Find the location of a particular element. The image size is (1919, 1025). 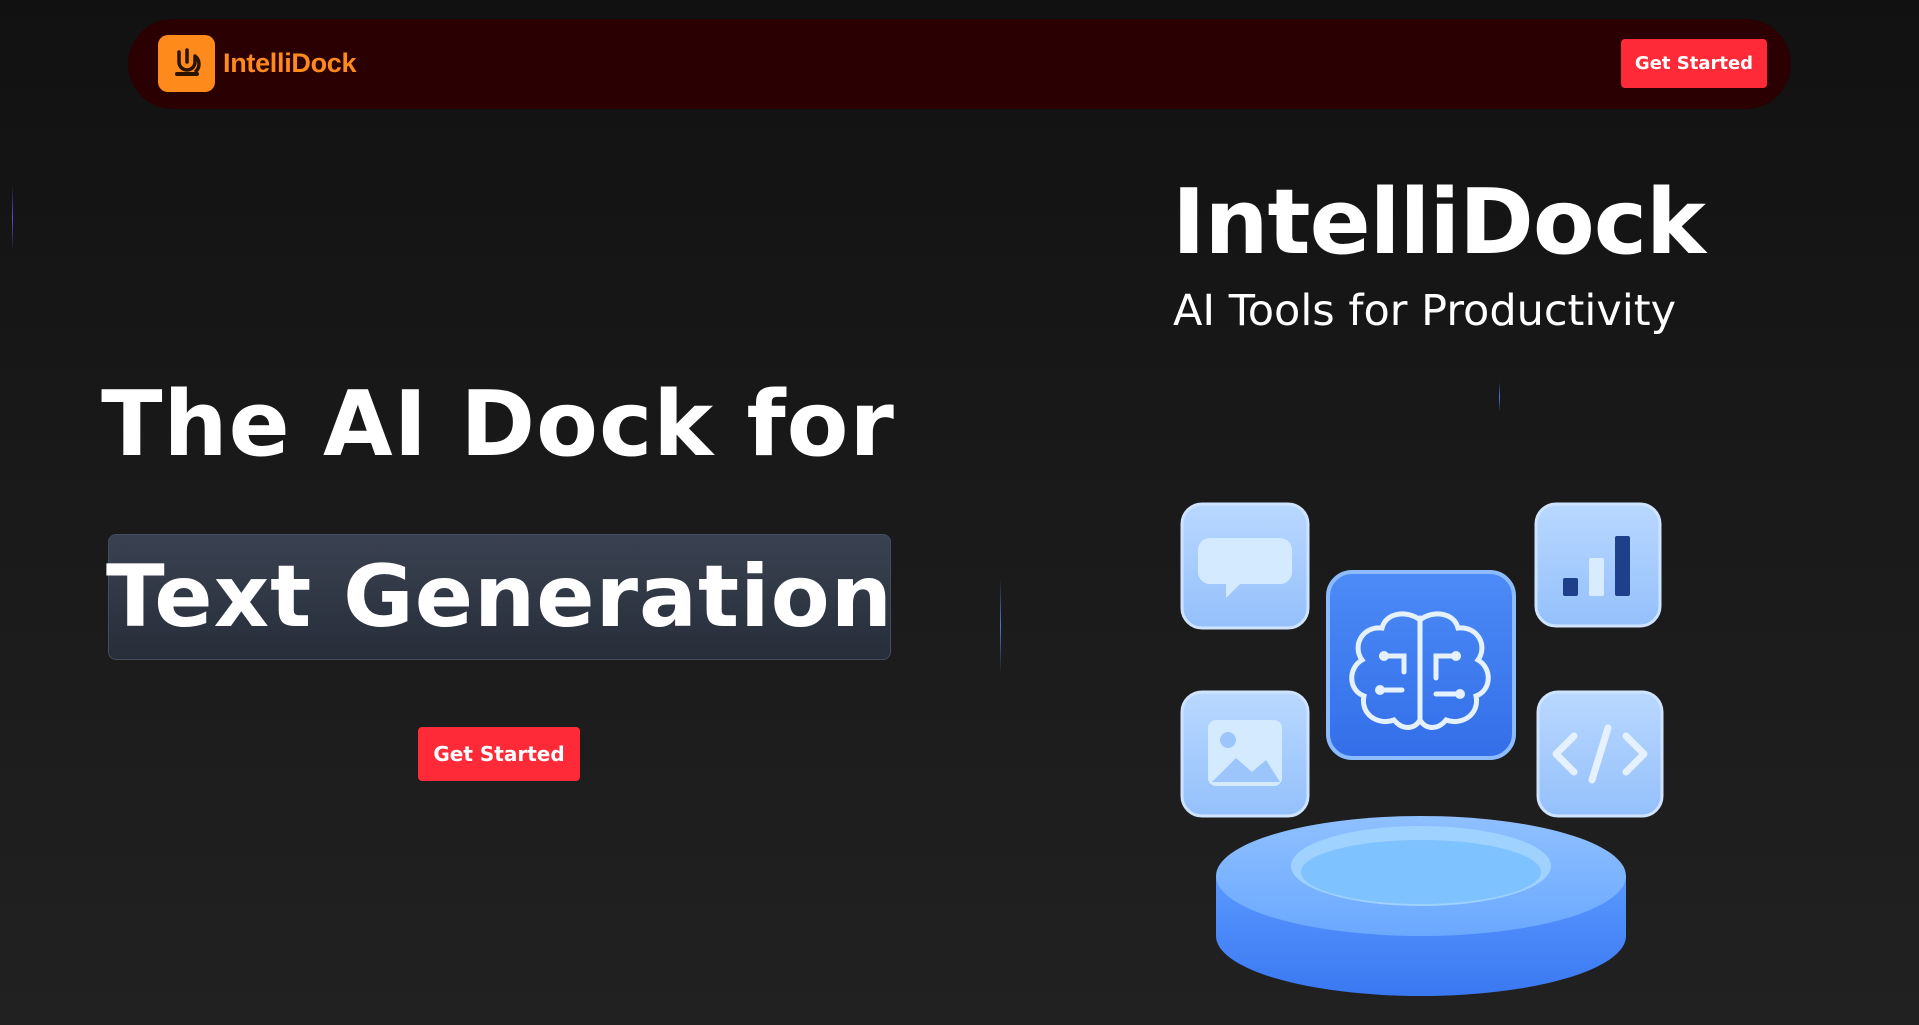

hero-get-started-button: Get Started is located at coordinates (499, 754).